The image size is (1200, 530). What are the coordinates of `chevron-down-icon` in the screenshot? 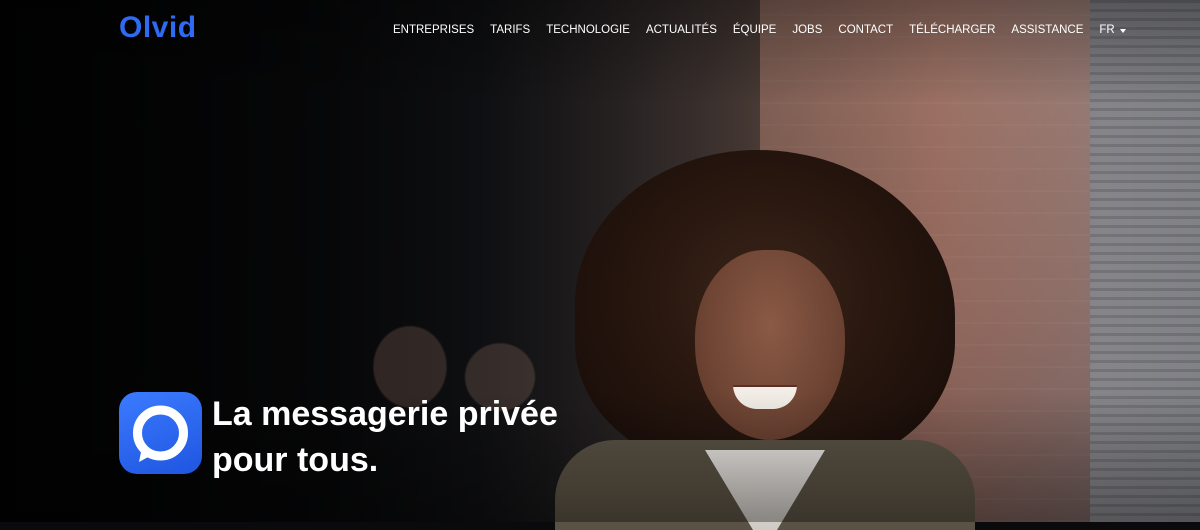 It's located at (1122, 30).